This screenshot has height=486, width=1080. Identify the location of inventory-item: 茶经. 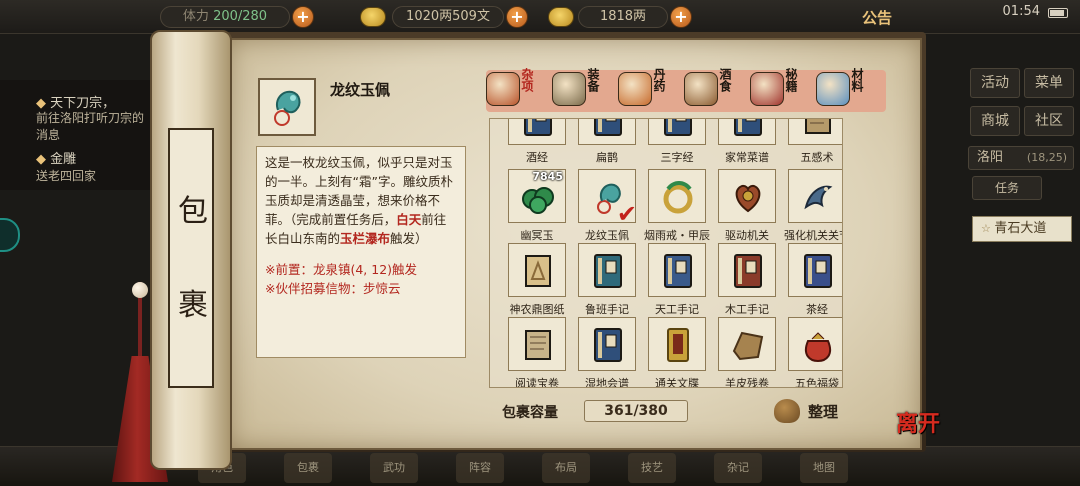
(815, 279).